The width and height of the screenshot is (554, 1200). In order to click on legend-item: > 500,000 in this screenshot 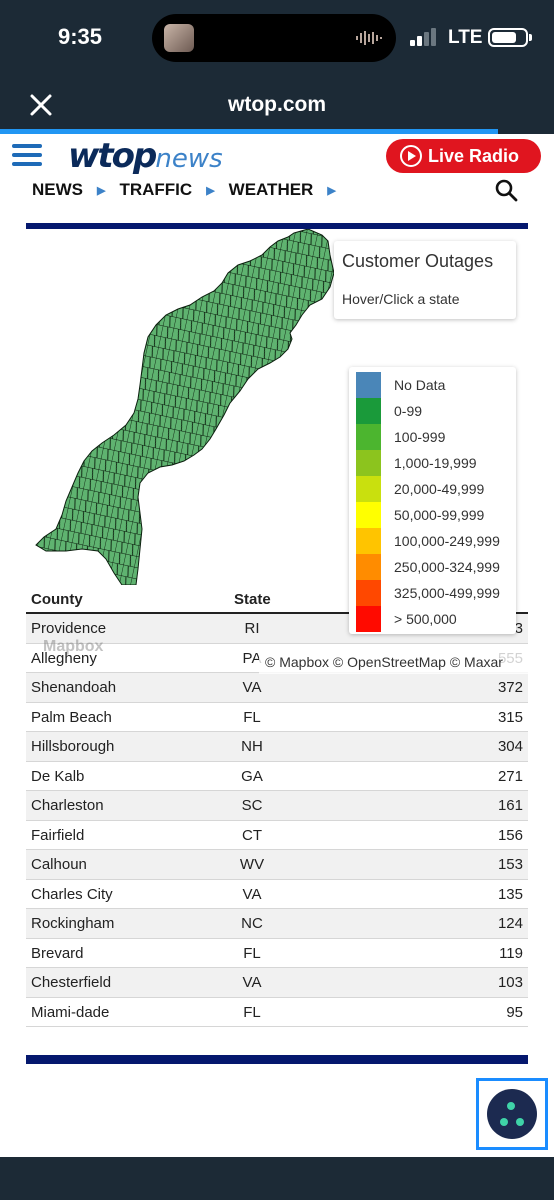, I will do `click(436, 619)`.